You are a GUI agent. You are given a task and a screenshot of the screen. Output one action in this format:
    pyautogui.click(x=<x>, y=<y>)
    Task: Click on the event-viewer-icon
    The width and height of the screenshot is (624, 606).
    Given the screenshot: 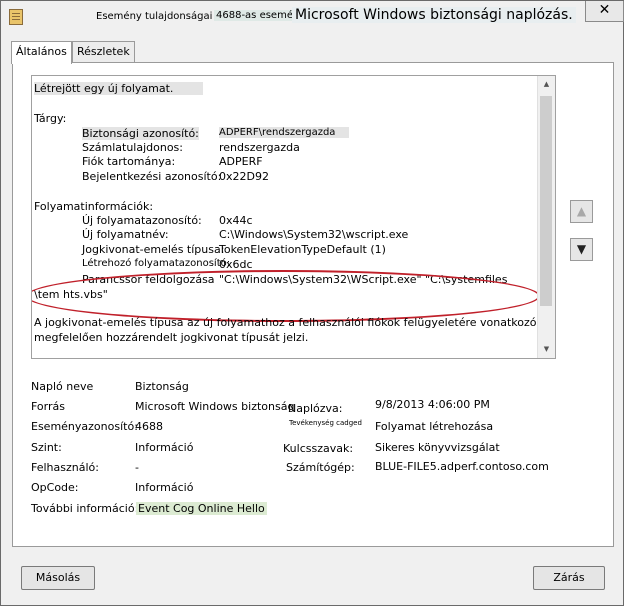 What is the action you would take?
    pyautogui.click(x=16, y=17)
    